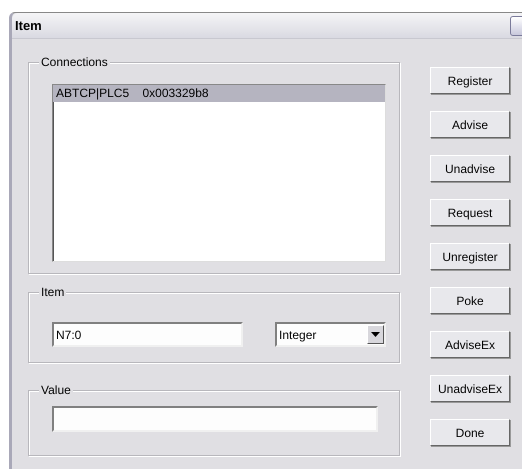 This screenshot has width=522, height=469. What do you see at coordinates (215, 419) in the screenshot?
I see `value-field` at bounding box center [215, 419].